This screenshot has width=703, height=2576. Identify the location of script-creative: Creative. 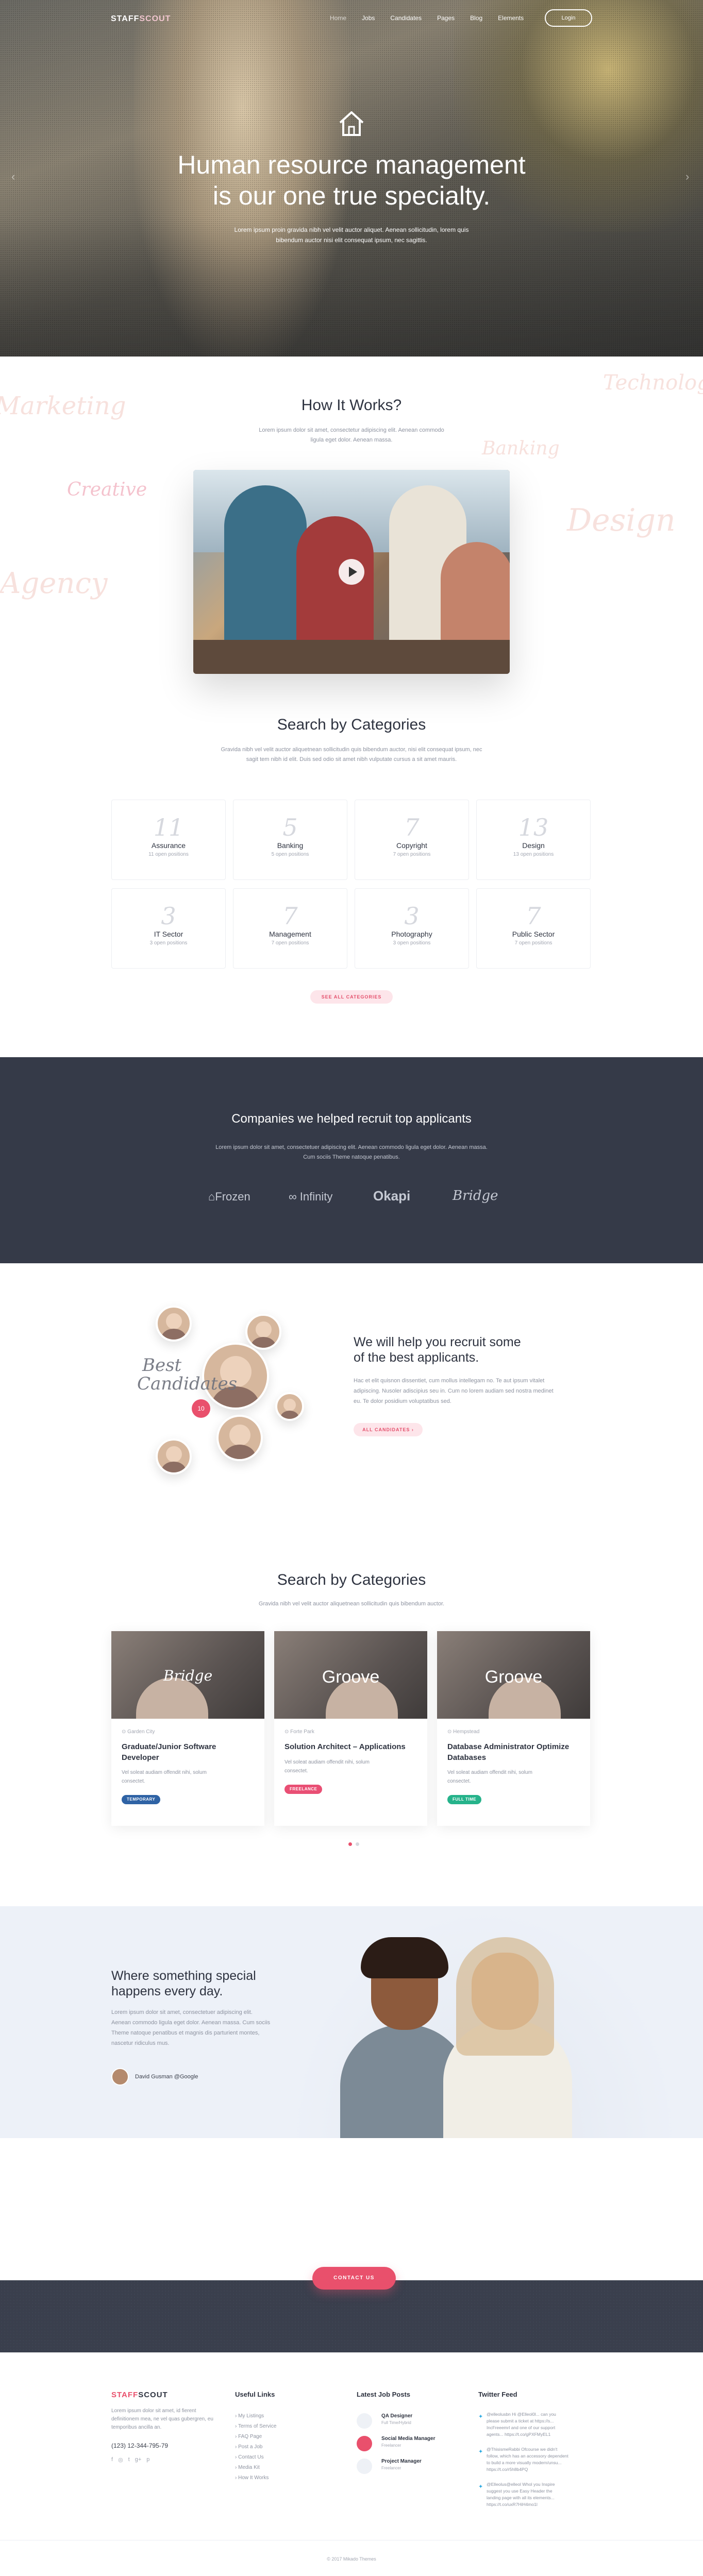
(107, 489).